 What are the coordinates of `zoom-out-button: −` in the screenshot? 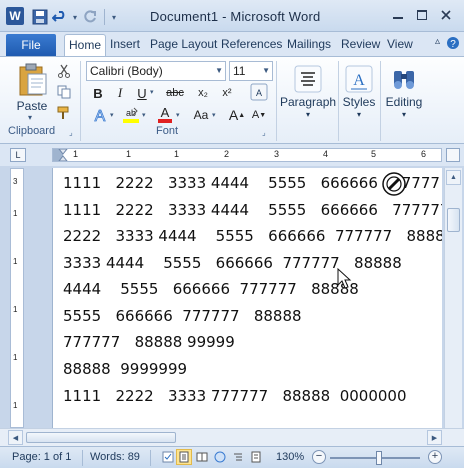 It's located at (319, 457).